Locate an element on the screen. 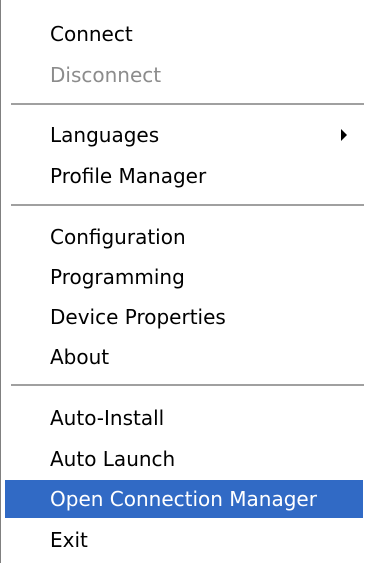  menu-item-label: Exit is located at coordinates (69, 540).